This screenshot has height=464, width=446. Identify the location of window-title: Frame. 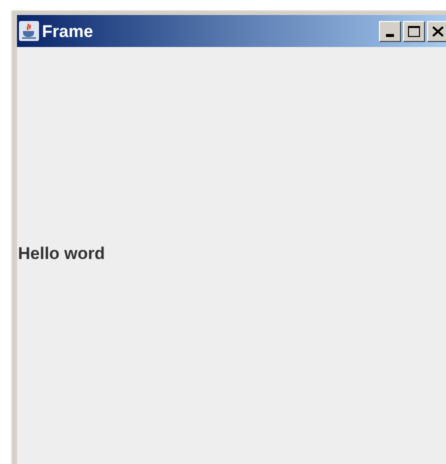
(68, 31).